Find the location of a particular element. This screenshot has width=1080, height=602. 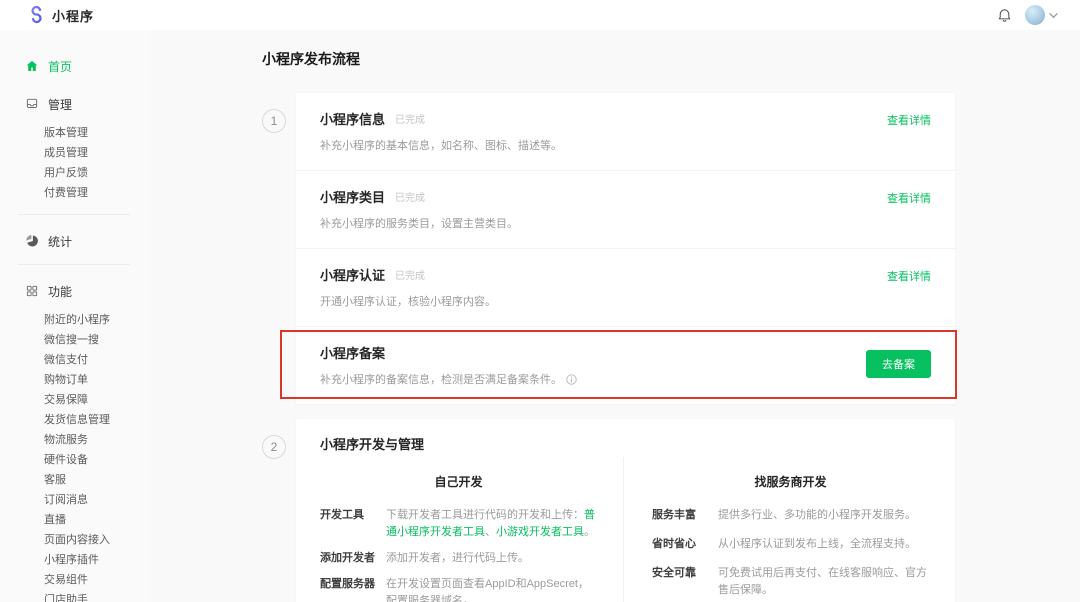

row-text: 从小程序认证到发布上线，全流程支持。 is located at coordinates (817, 544).